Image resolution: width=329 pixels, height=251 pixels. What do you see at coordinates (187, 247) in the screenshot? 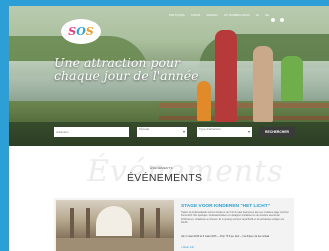
I see `event-more-link: » Meer info` at bounding box center [187, 247].